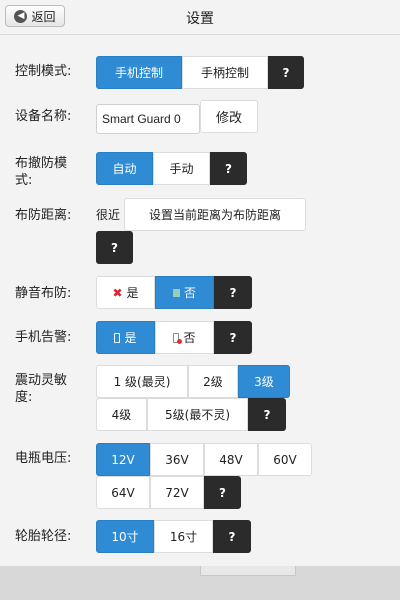 The height and width of the screenshot is (600, 400). I want to click on control-mode-help-button: ?, so click(286, 72).